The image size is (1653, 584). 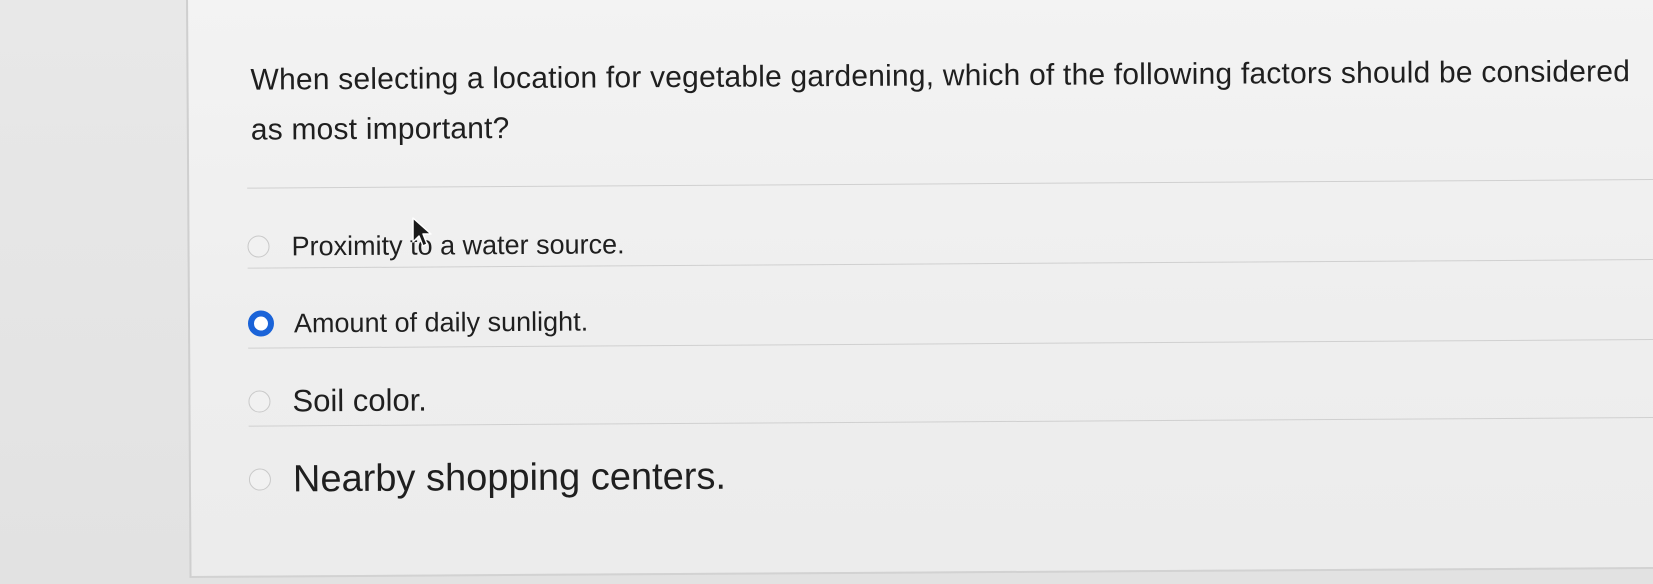 I want to click on option-label: Proximity to a water source., so click(x=458, y=244).